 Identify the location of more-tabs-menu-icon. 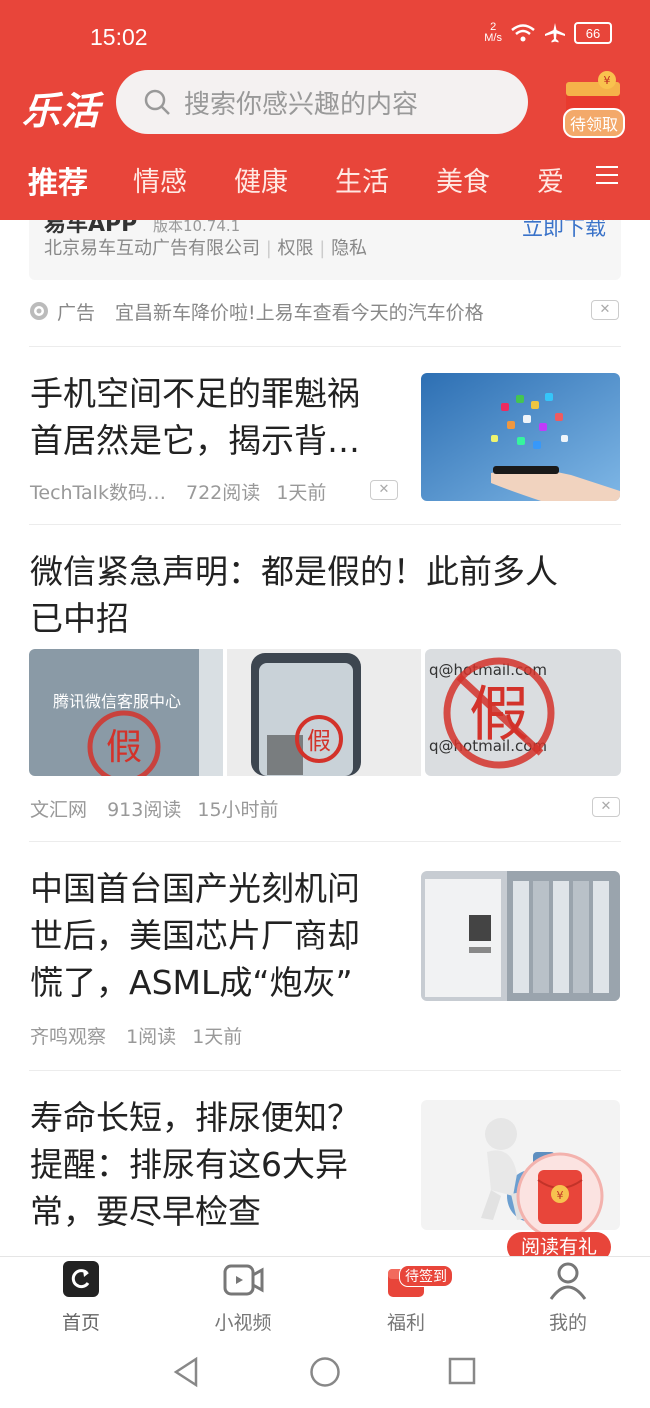
(607, 175).